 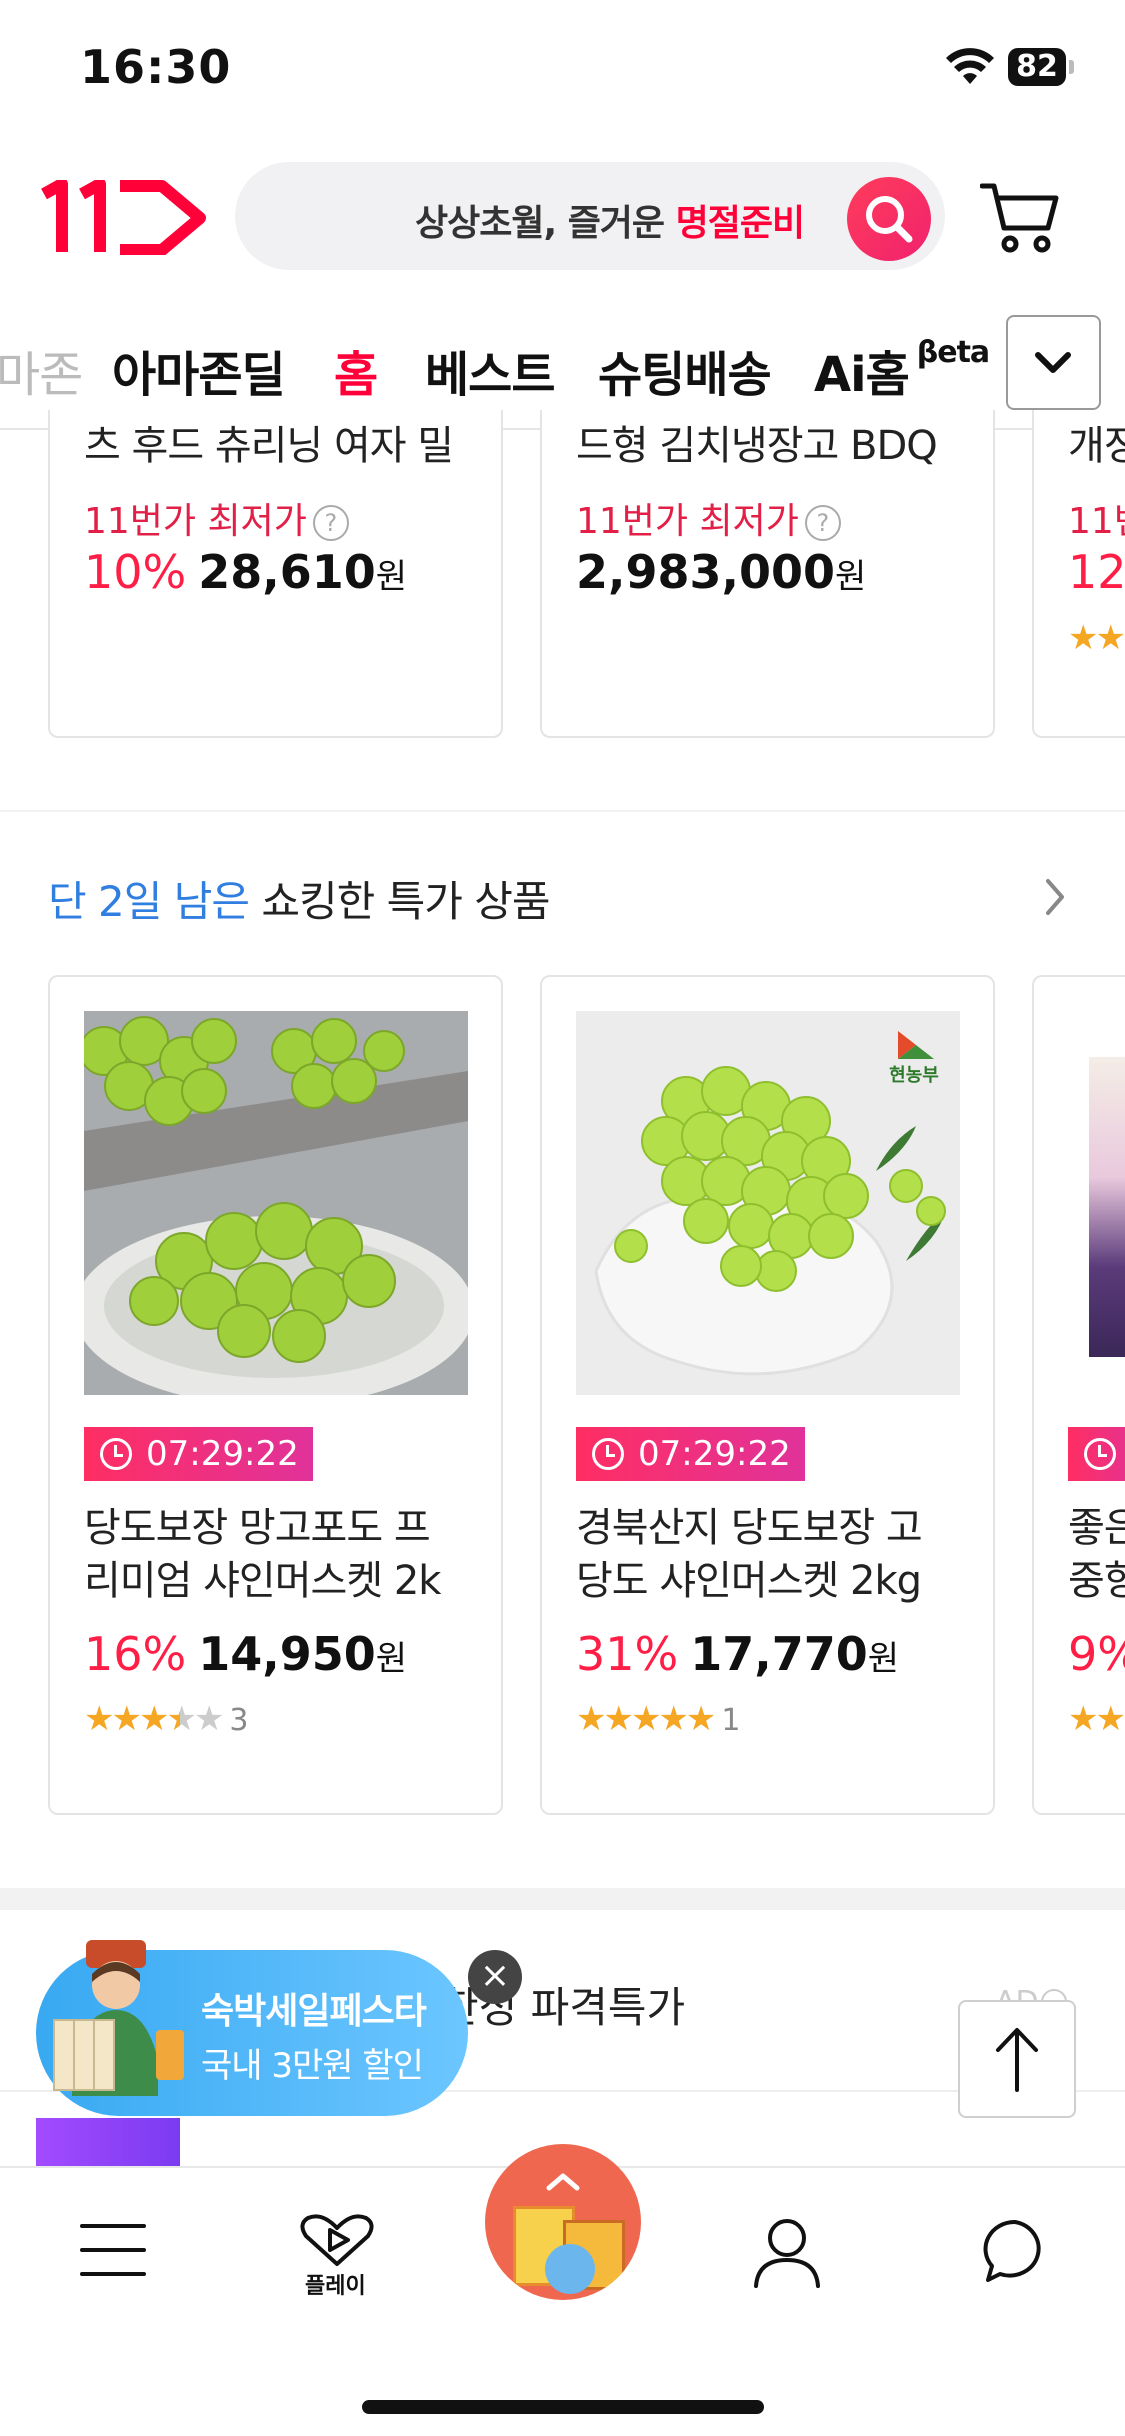 I want to click on scroll-top-button, so click(x=1017, y=2059).